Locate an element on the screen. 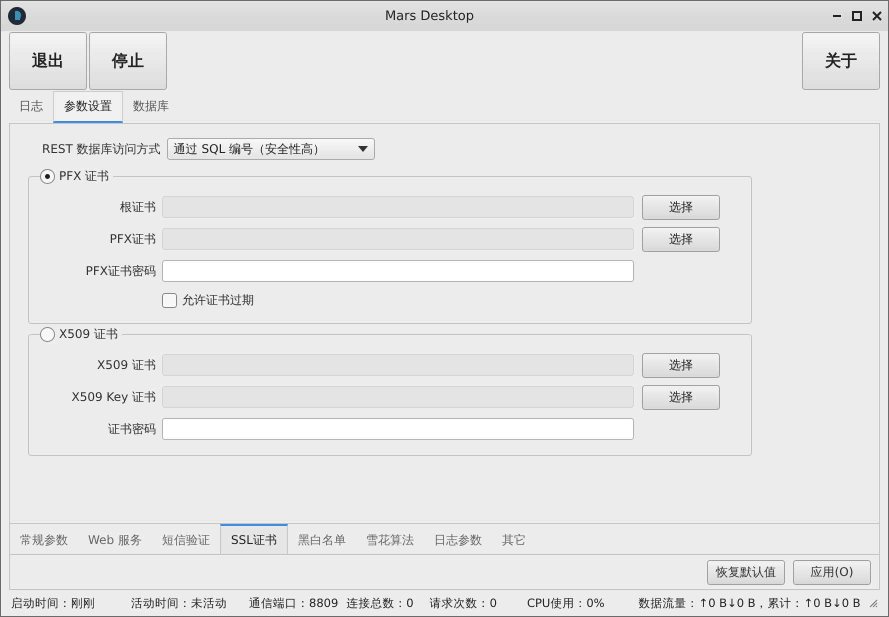  field-label: X509 证书 is located at coordinates (126, 365).